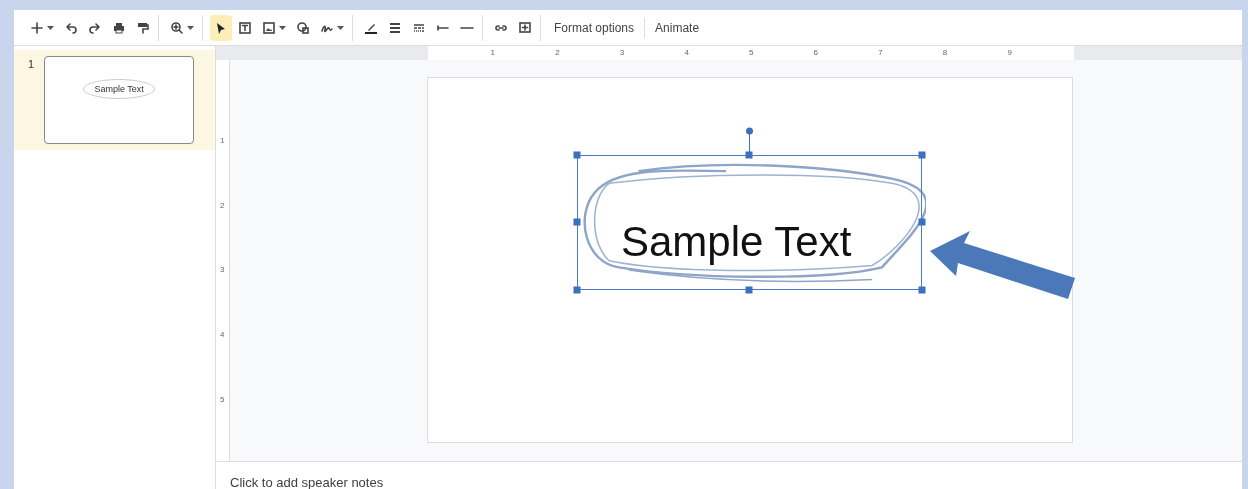 This screenshot has height=489, width=1248. Describe the element at coordinates (749, 210) in the screenshot. I see `selected-scribble-drawing` at that location.